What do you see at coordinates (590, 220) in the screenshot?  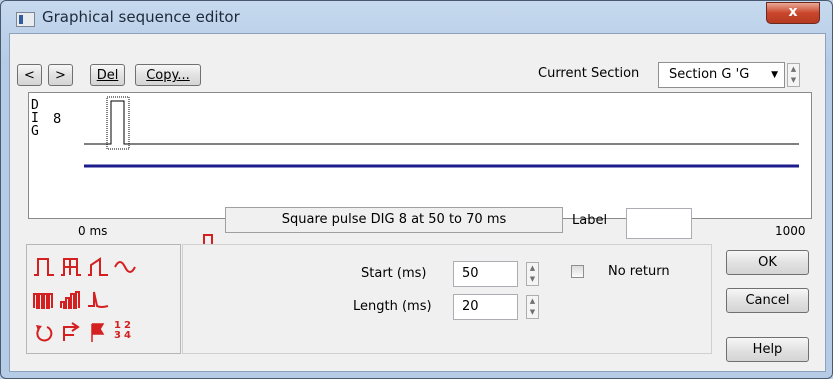 I see `label-caption: Label` at bounding box center [590, 220].